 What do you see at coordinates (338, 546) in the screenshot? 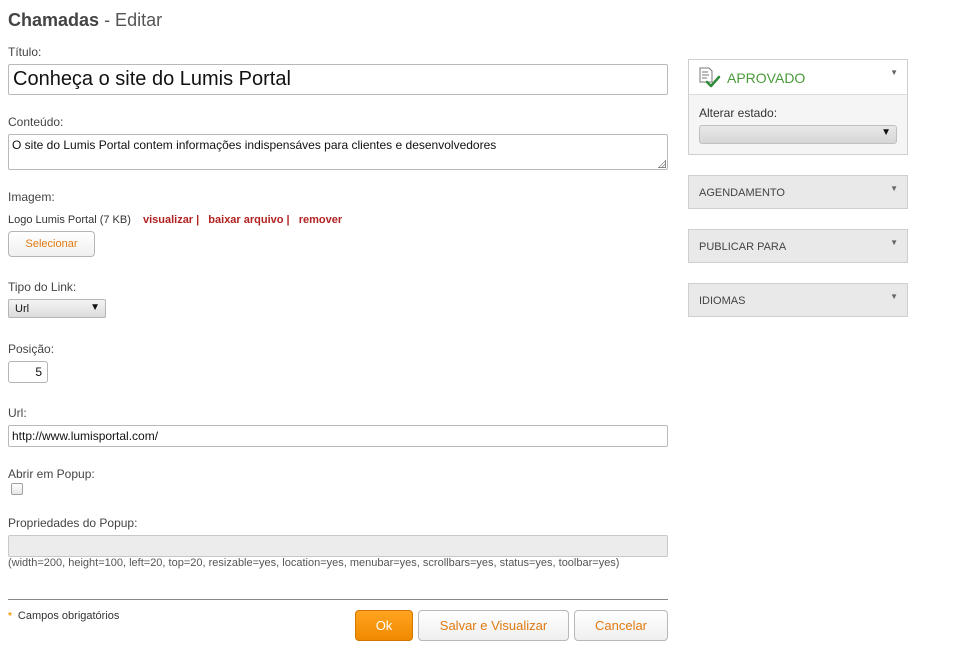
I see `popup-props-input` at bounding box center [338, 546].